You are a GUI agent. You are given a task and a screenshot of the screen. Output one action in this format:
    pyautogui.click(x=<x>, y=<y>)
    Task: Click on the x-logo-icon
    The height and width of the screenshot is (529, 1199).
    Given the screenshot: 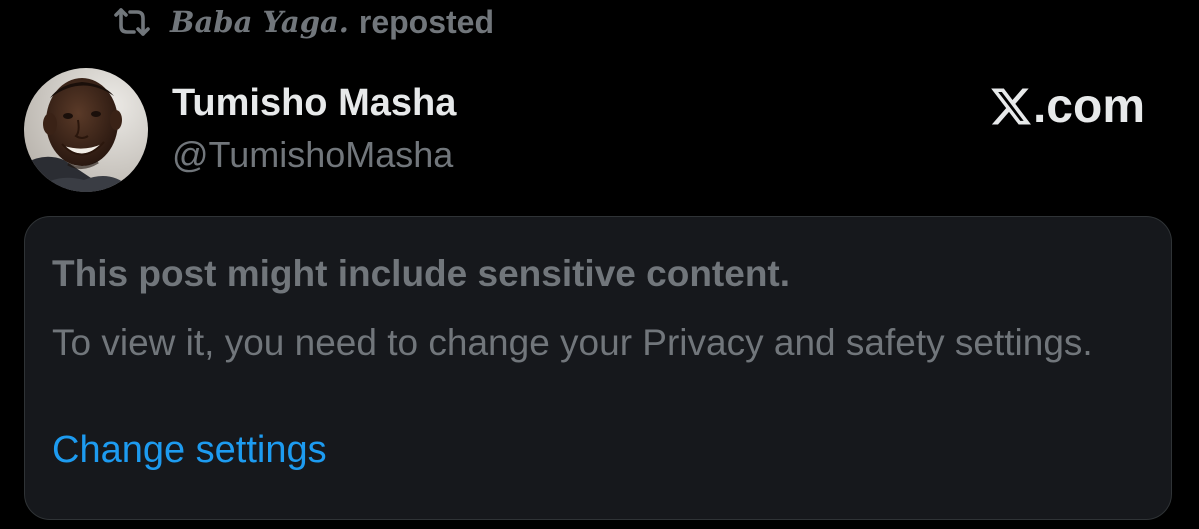 What is the action you would take?
    pyautogui.click(x=1011, y=106)
    